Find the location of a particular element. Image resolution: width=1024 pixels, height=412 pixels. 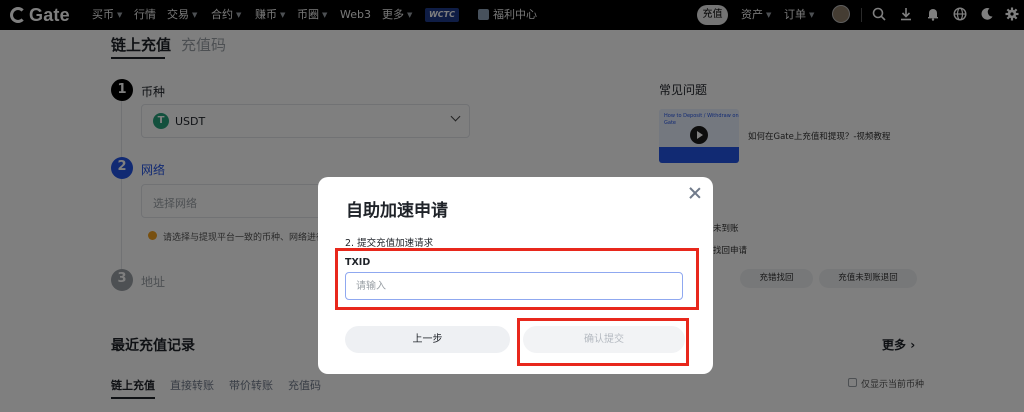

modal-title: 自助加速申请 is located at coordinates (397, 211).